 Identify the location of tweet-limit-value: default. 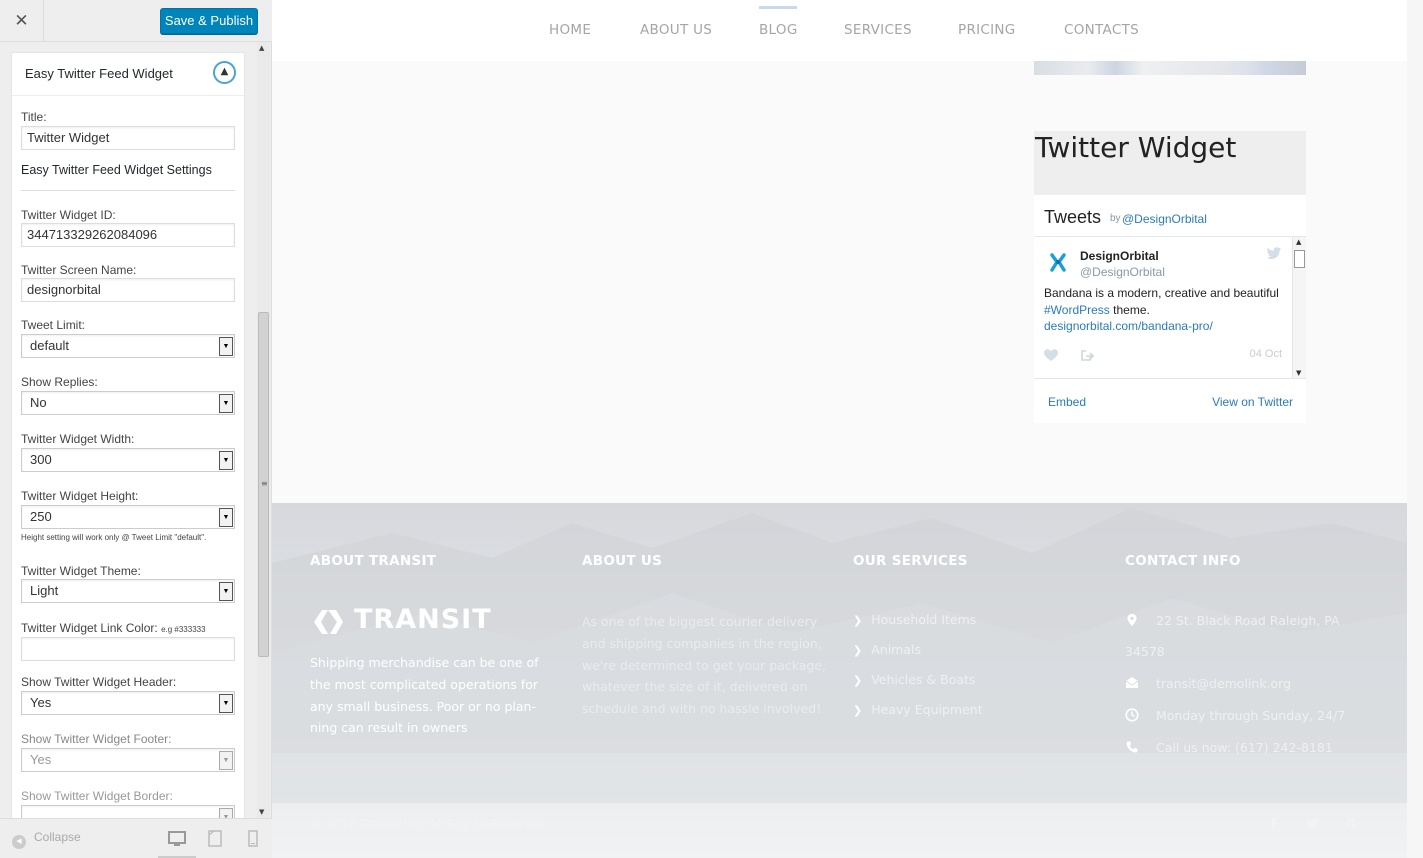
(50, 345).